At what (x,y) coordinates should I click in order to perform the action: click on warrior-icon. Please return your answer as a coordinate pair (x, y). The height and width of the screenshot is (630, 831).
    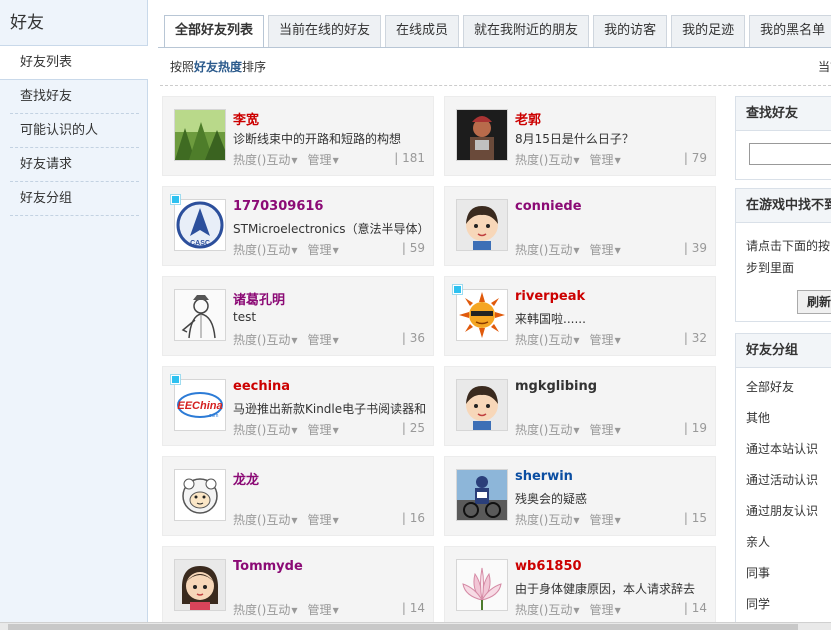
    Looking at the image, I should click on (482, 135).